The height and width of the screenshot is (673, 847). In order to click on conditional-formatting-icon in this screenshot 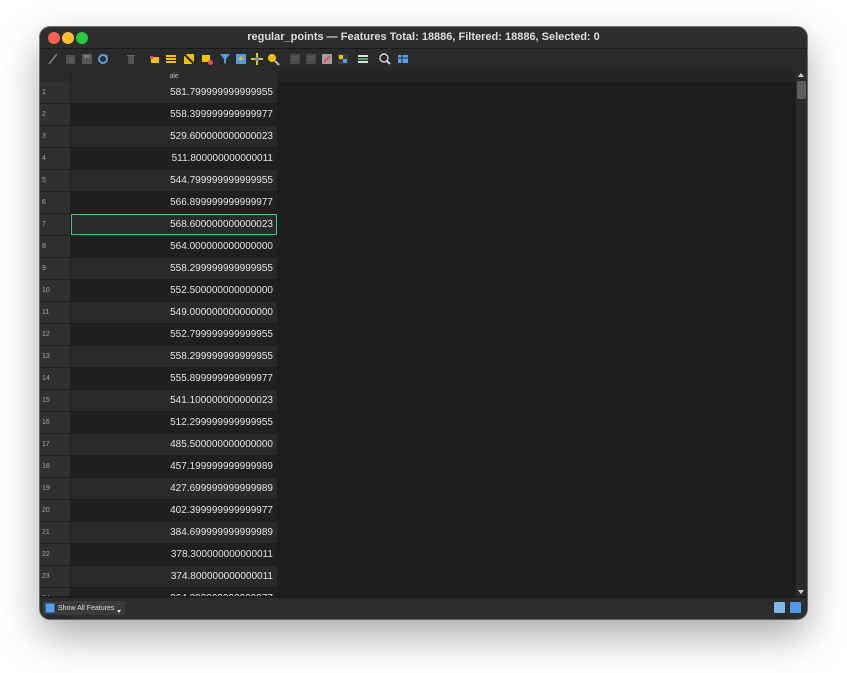, I will do `click(343, 59)`.